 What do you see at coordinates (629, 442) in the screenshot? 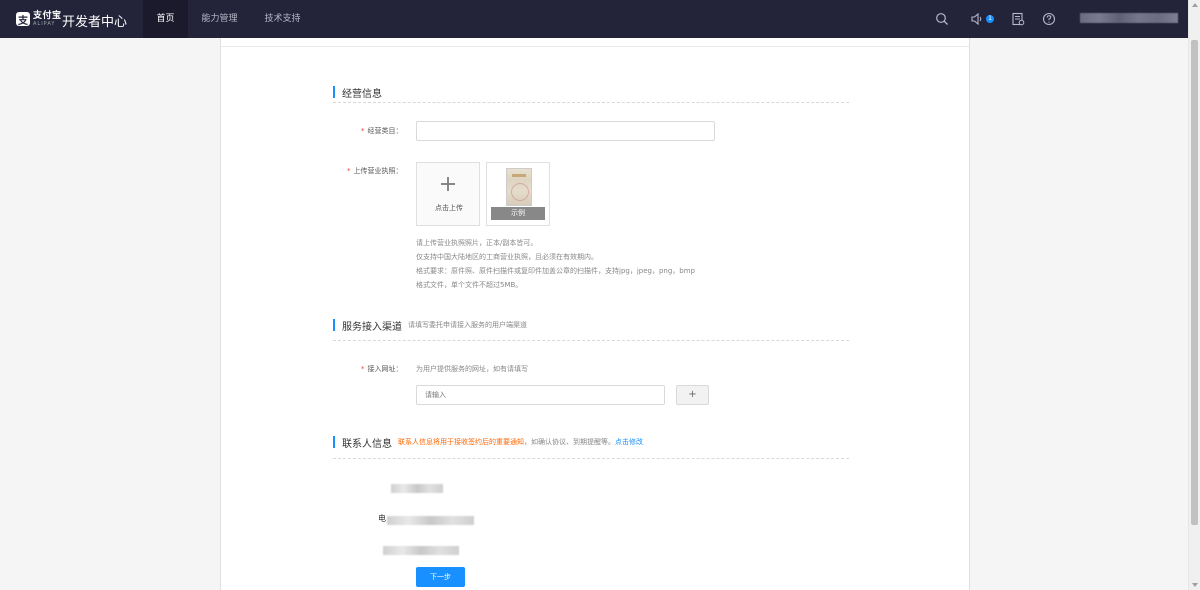
I see `contact-edit-link: 点击修改` at bounding box center [629, 442].